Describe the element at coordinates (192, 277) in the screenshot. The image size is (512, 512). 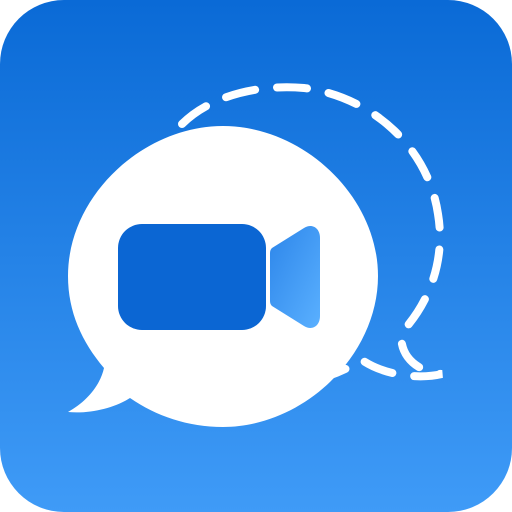
I see `camera-body` at that location.